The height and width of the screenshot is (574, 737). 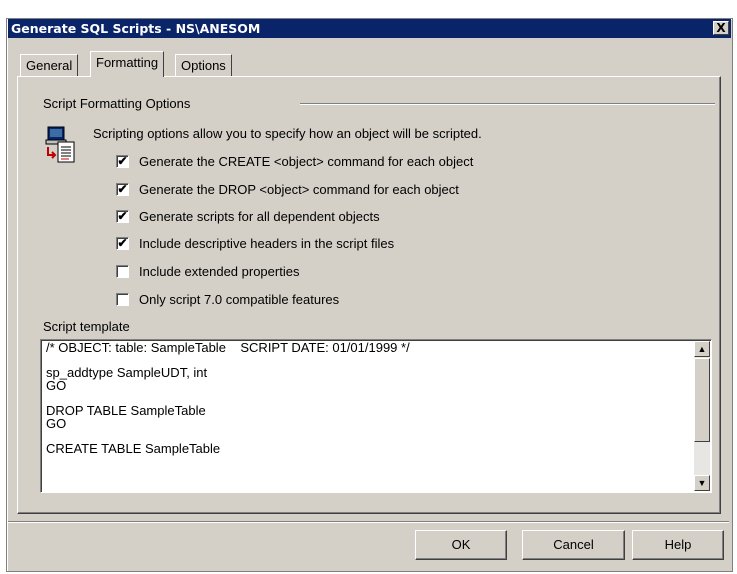 What do you see at coordinates (721, 28) in the screenshot?
I see `close-button: X` at bounding box center [721, 28].